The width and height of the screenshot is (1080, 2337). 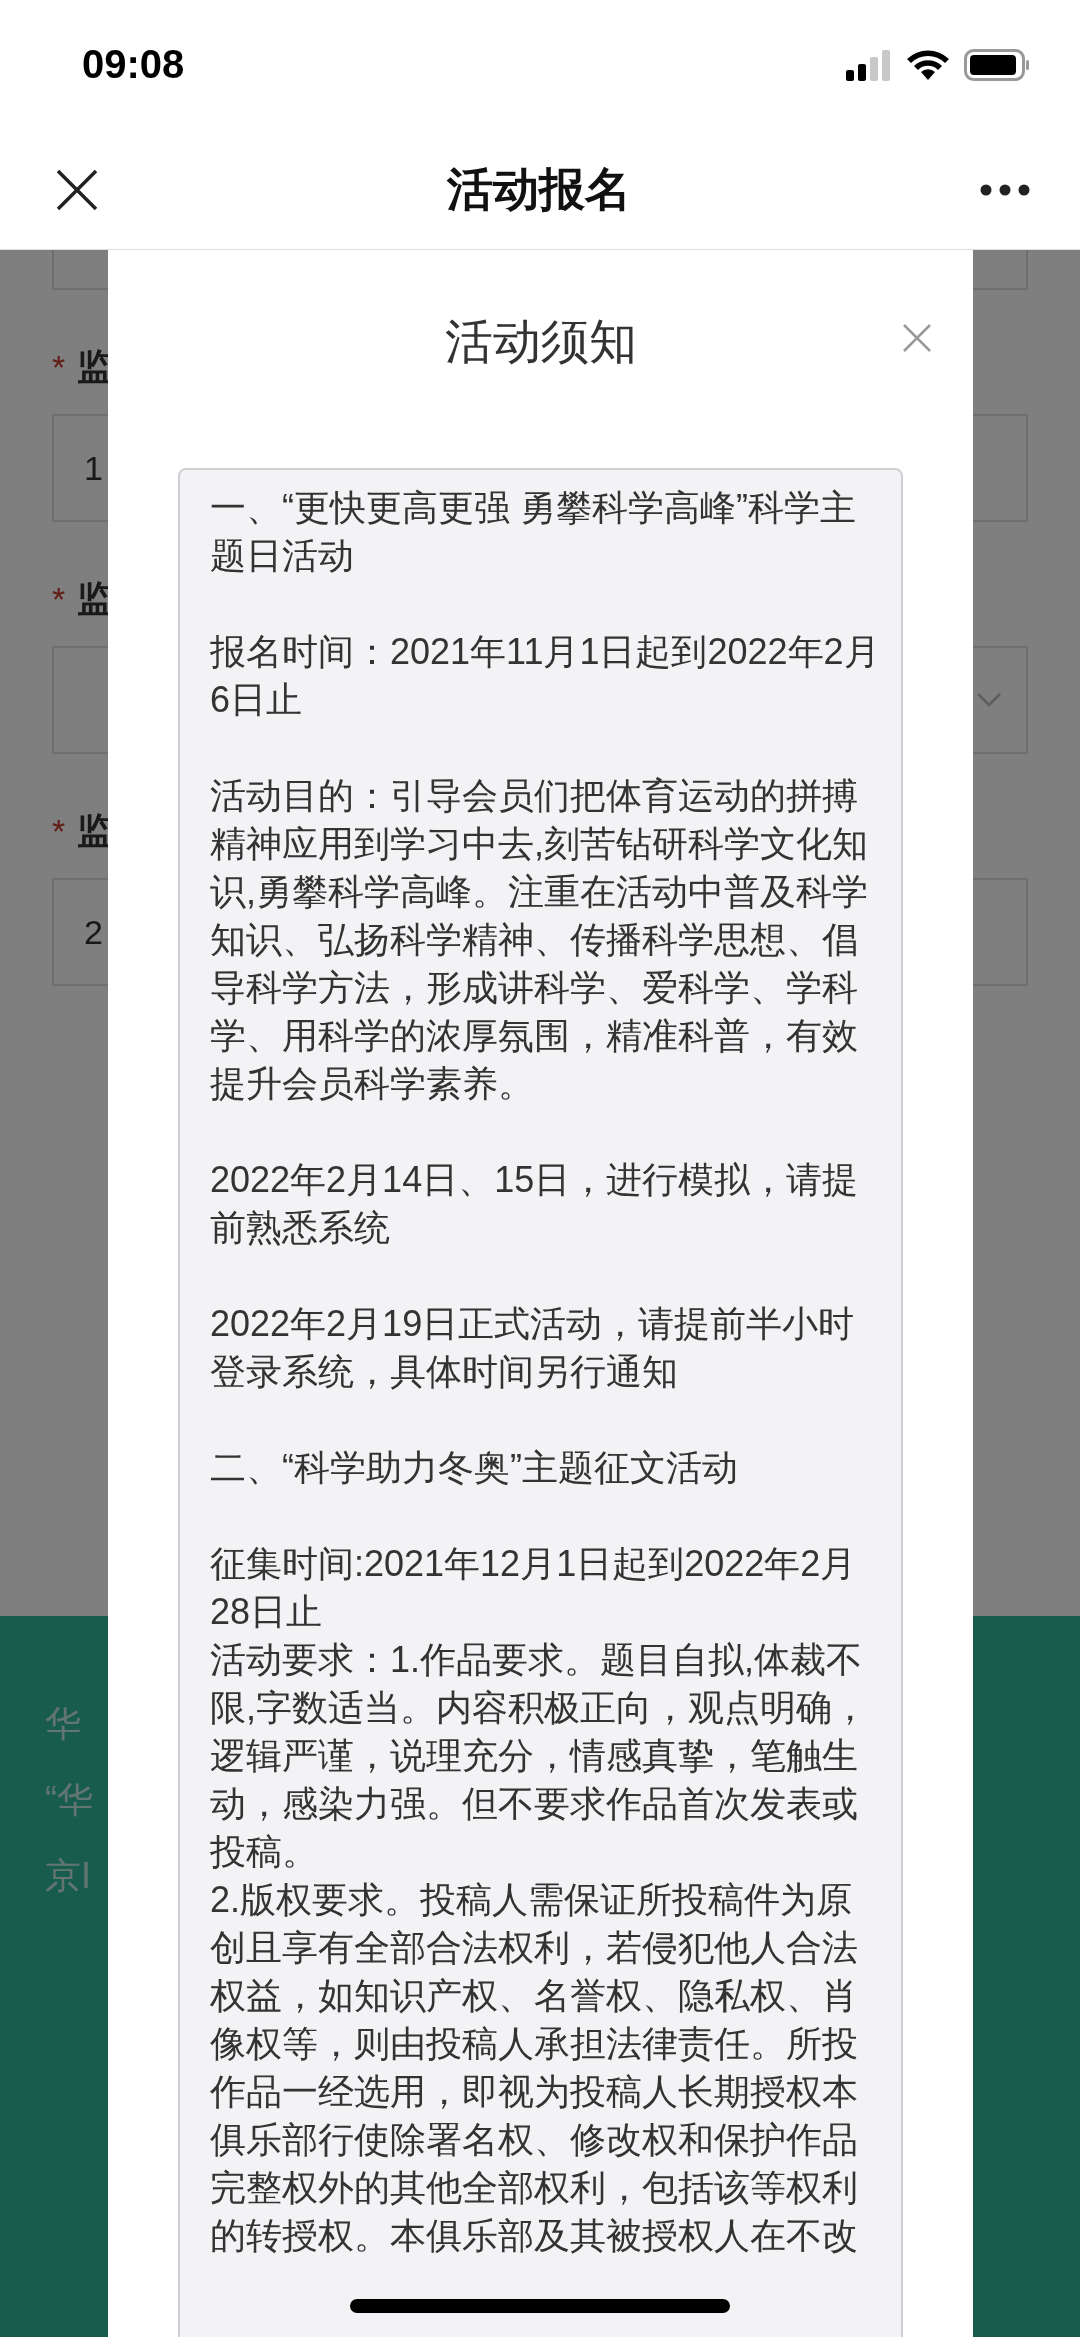 I want to click on notice-paragraph: 征集时间:2021年12月1日起到2022年2月28日止, so click(x=534, y=1588).